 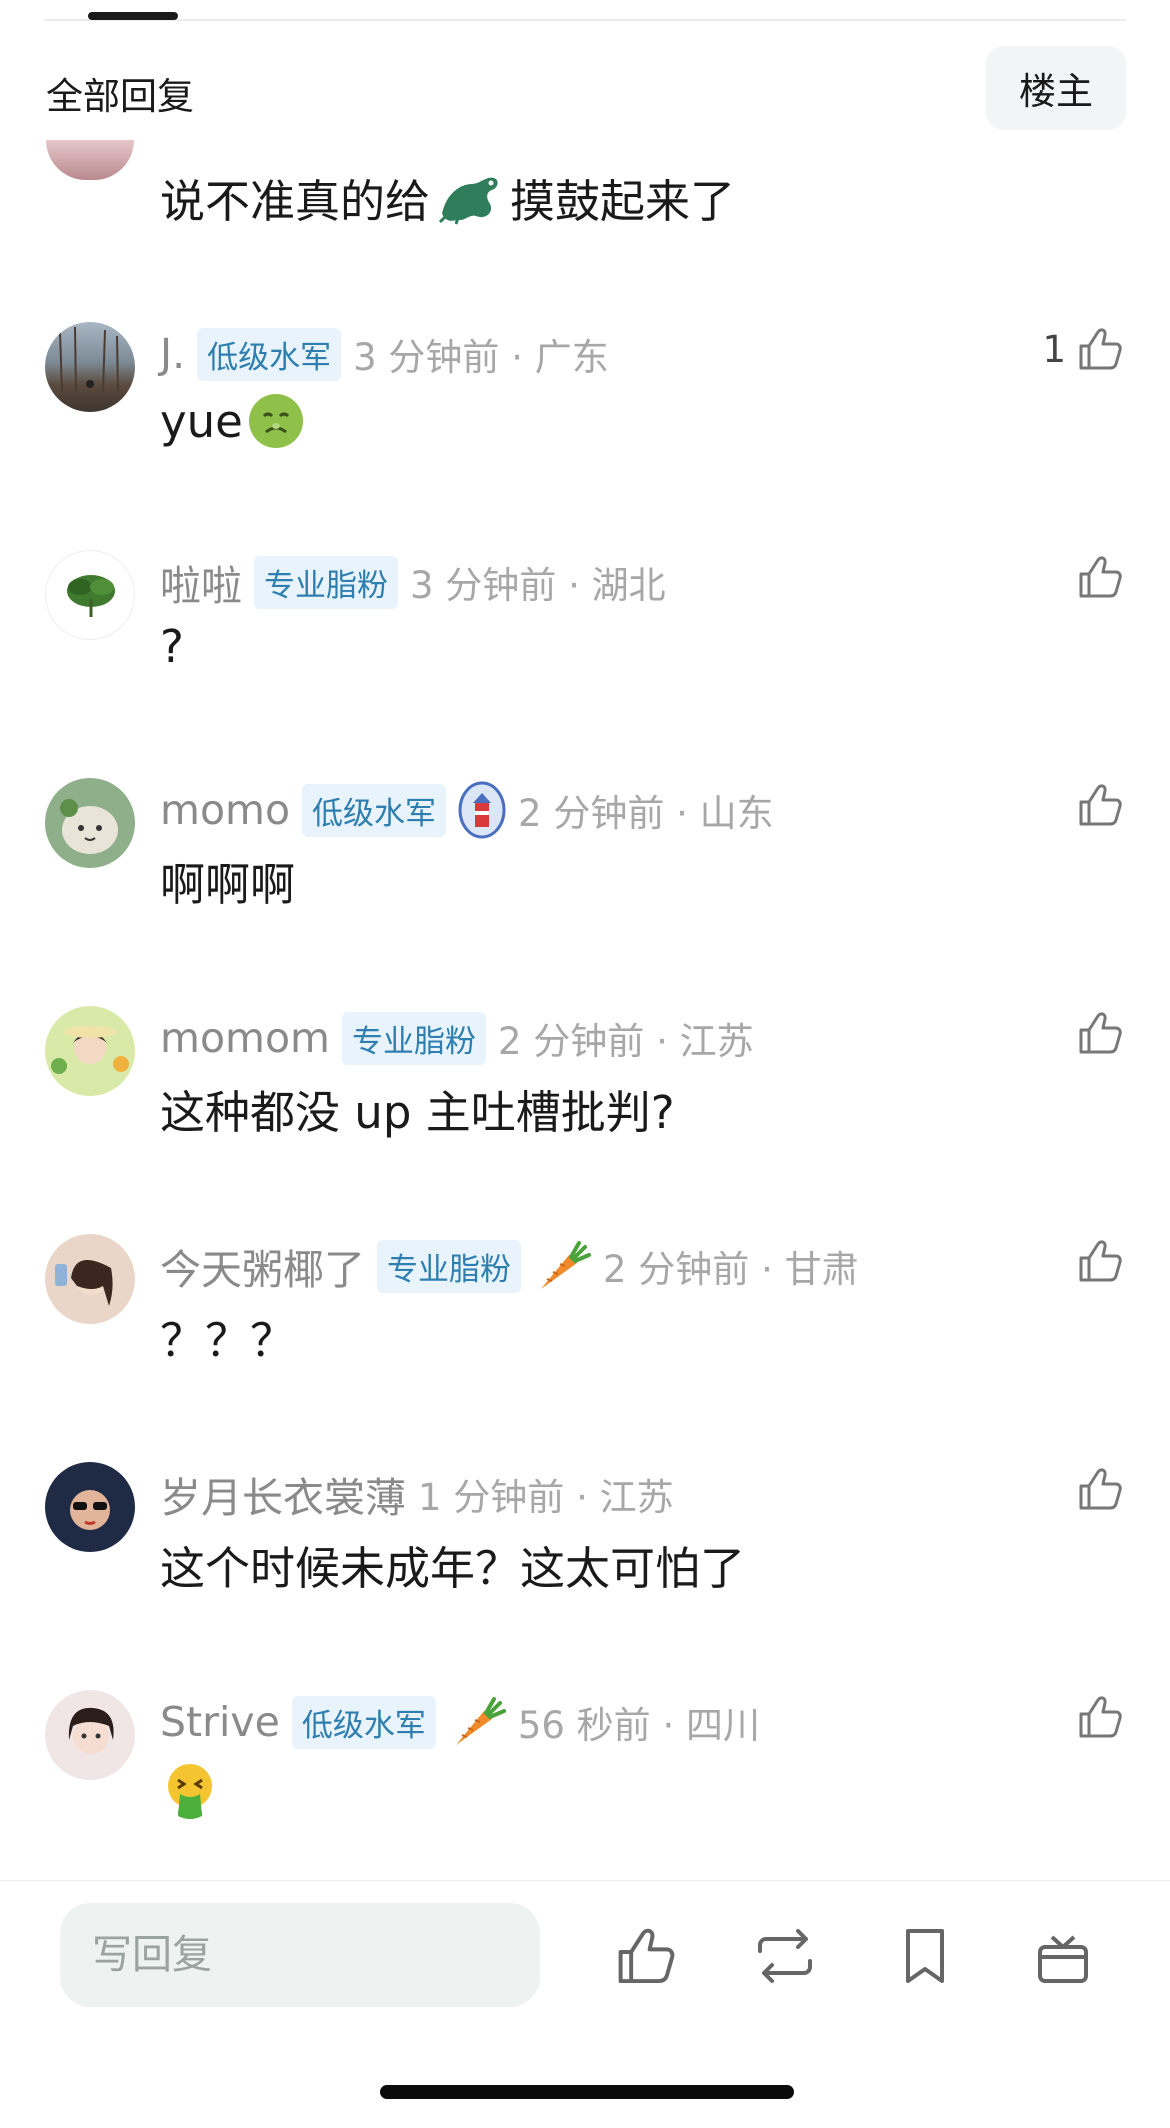 I want to click on time-location: 56 秒前 · 四川, so click(x=638, y=1725).